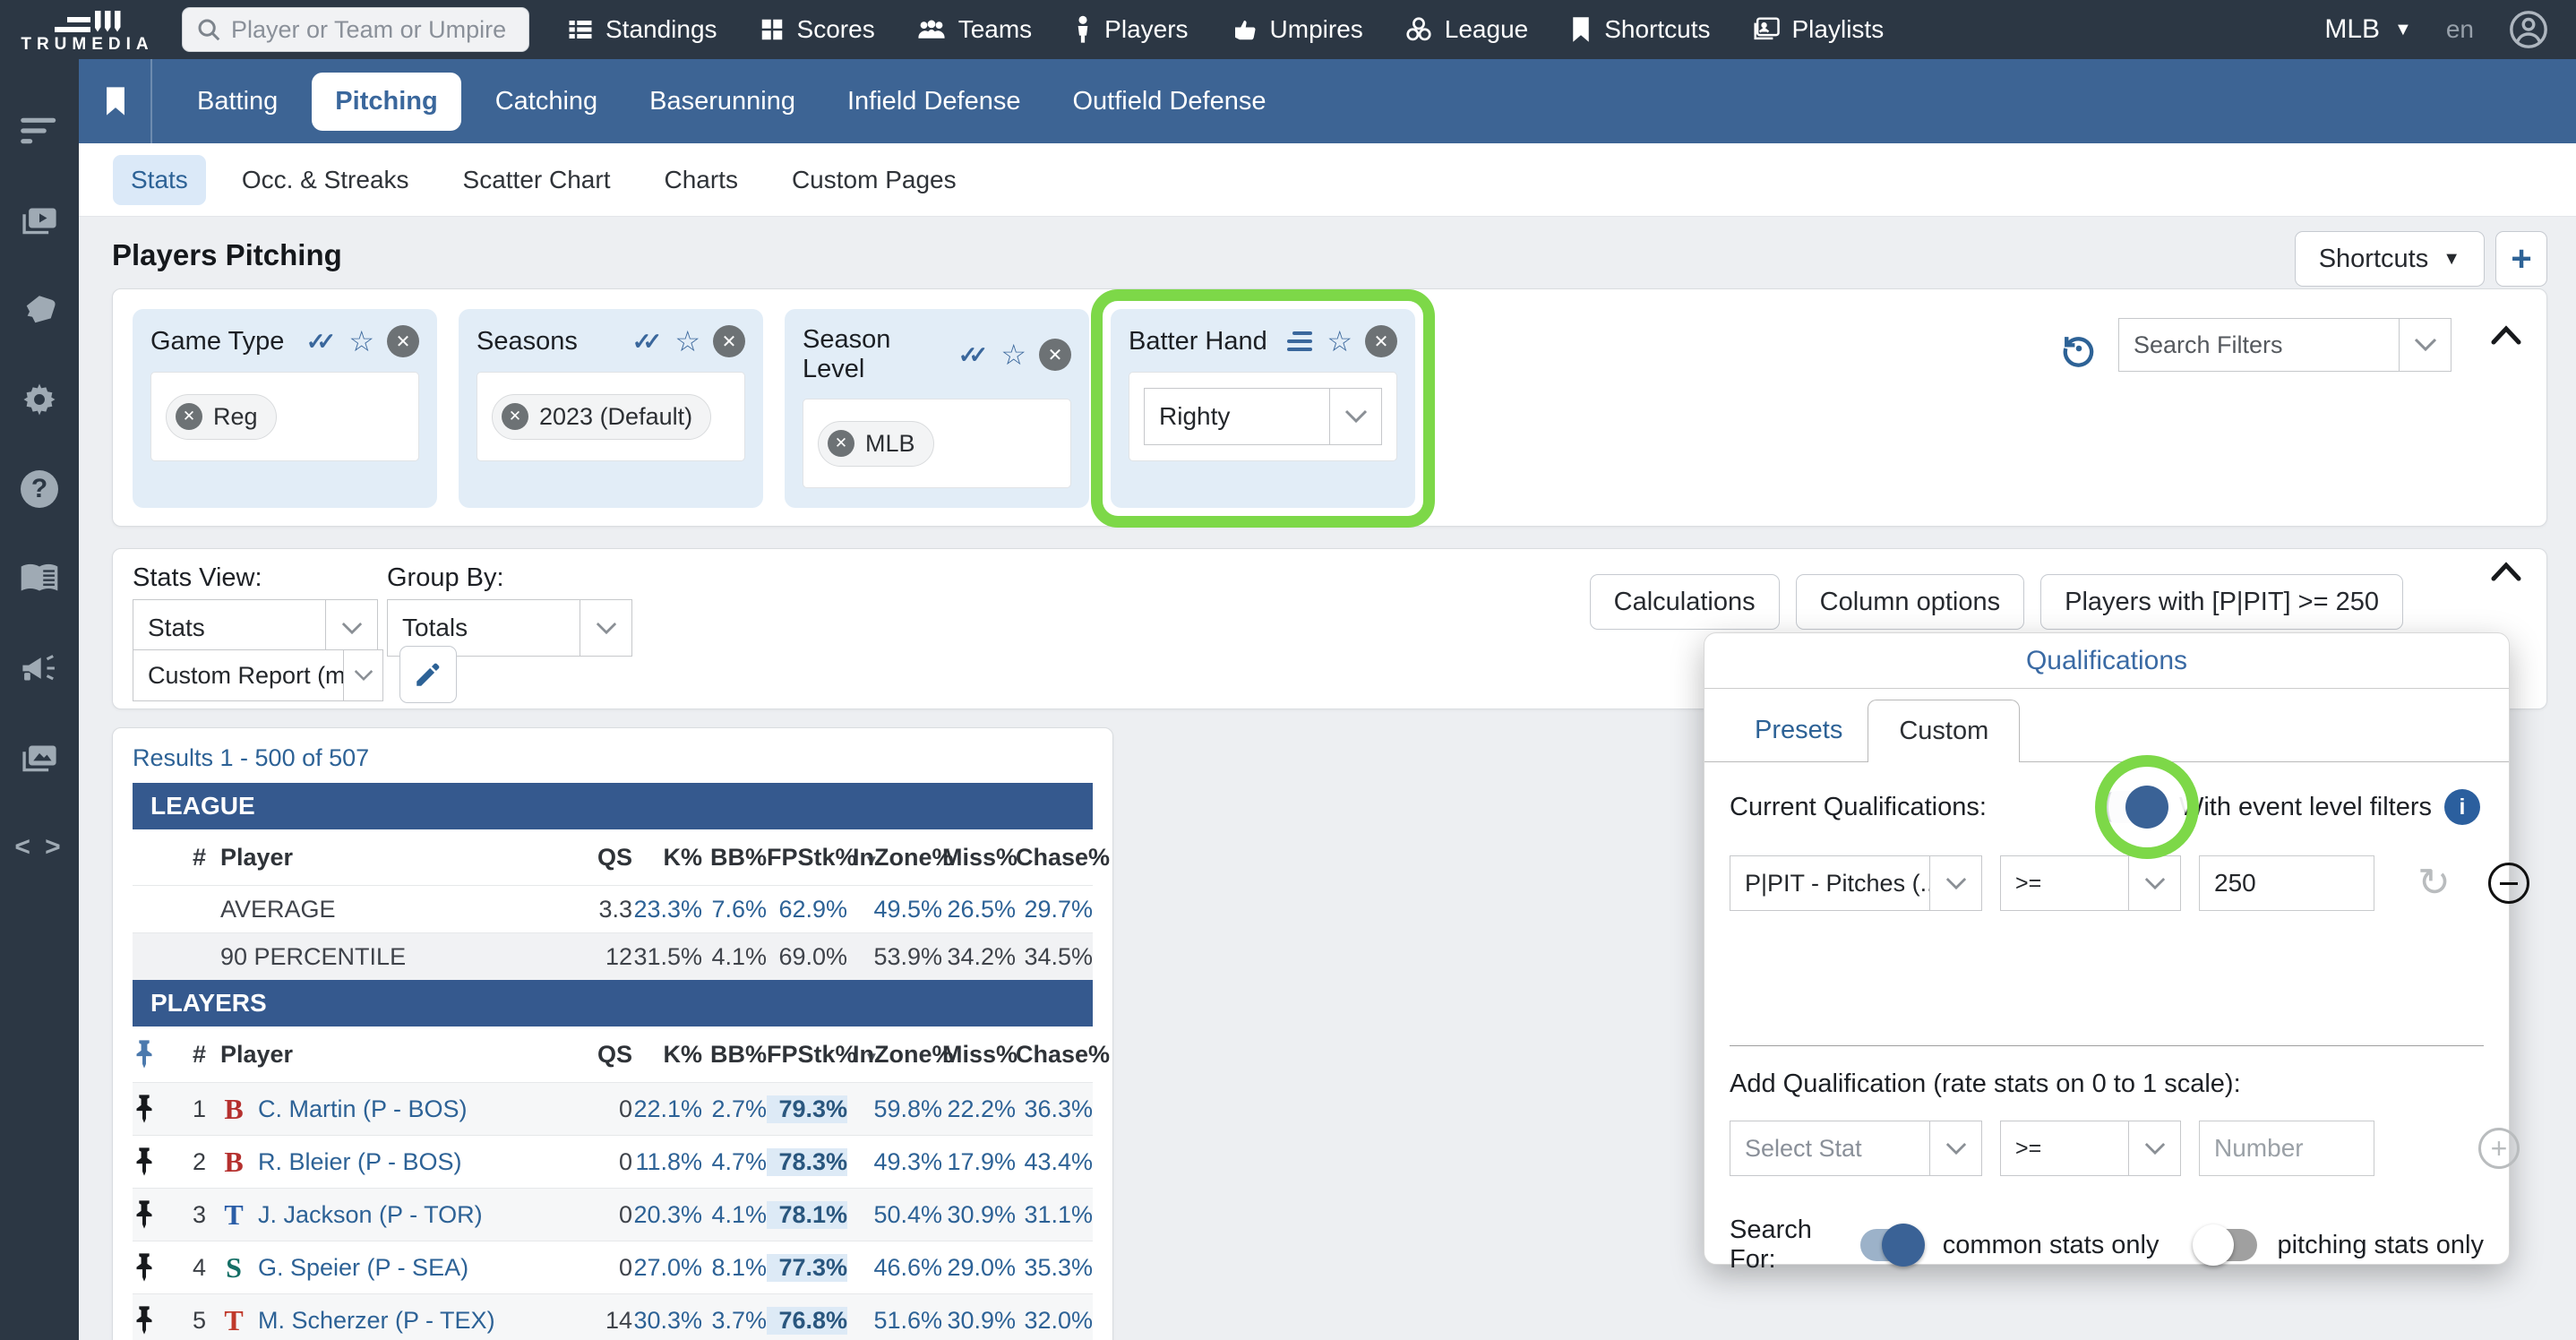 The width and height of the screenshot is (2576, 1340). What do you see at coordinates (1013, 354) in the screenshot?
I see `favorite-star-icon: ☆` at bounding box center [1013, 354].